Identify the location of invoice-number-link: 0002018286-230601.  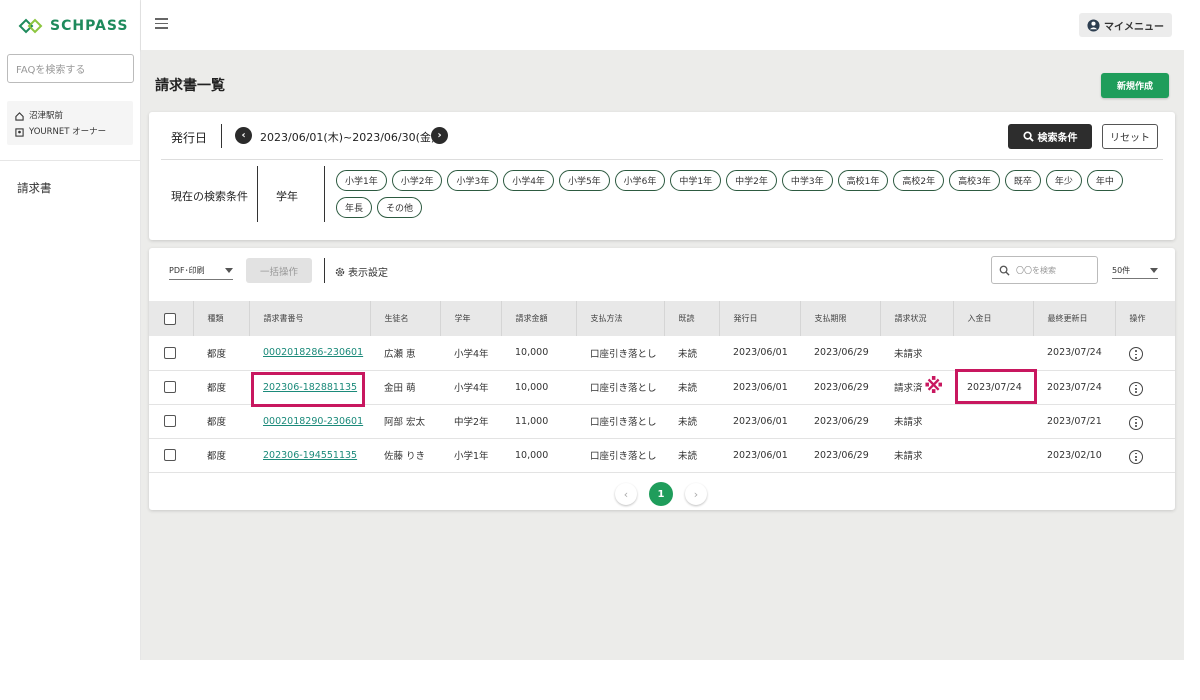
(313, 352).